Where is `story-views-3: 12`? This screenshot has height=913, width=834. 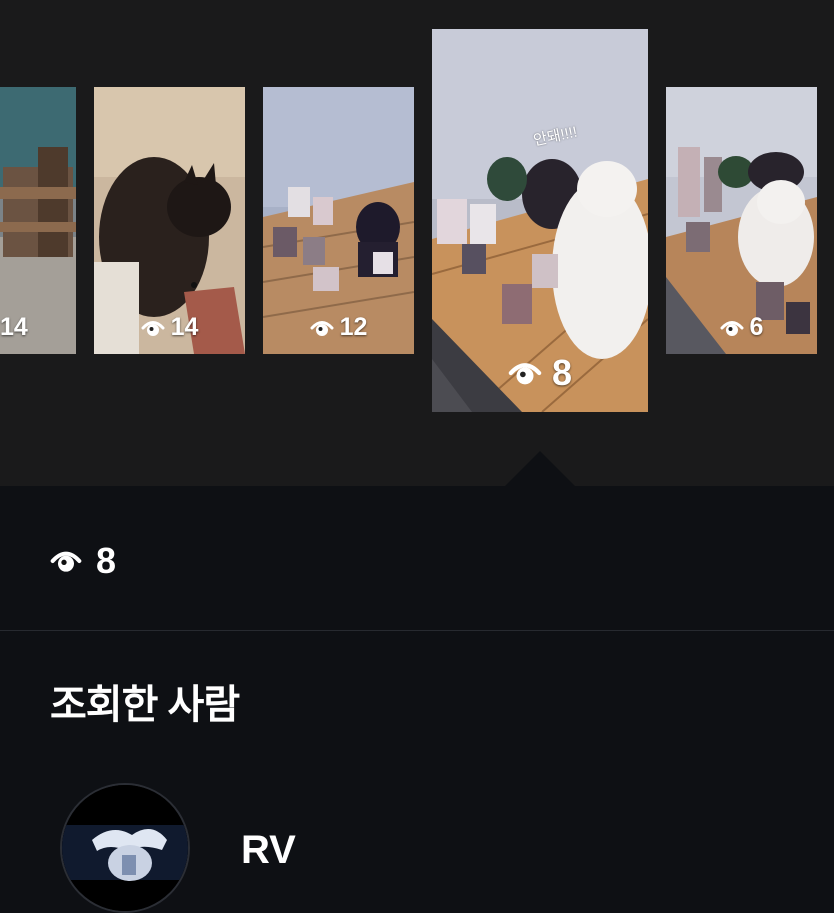
story-views-3: 12 is located at coordinates (338, 327).